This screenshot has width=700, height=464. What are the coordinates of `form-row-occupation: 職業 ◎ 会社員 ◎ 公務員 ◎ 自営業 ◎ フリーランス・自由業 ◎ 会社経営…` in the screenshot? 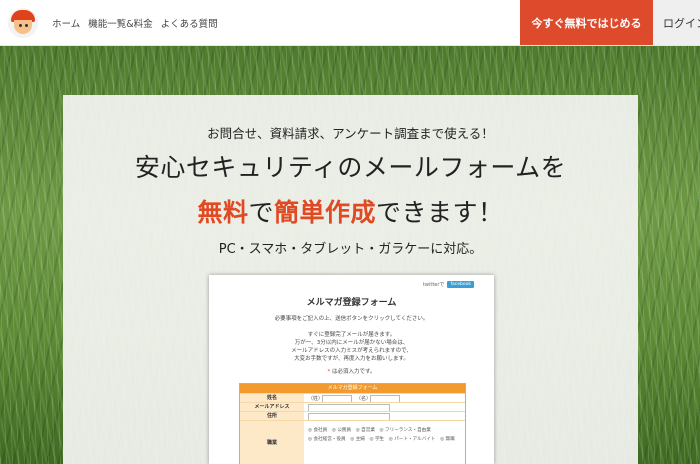 It's located at (352, 442).